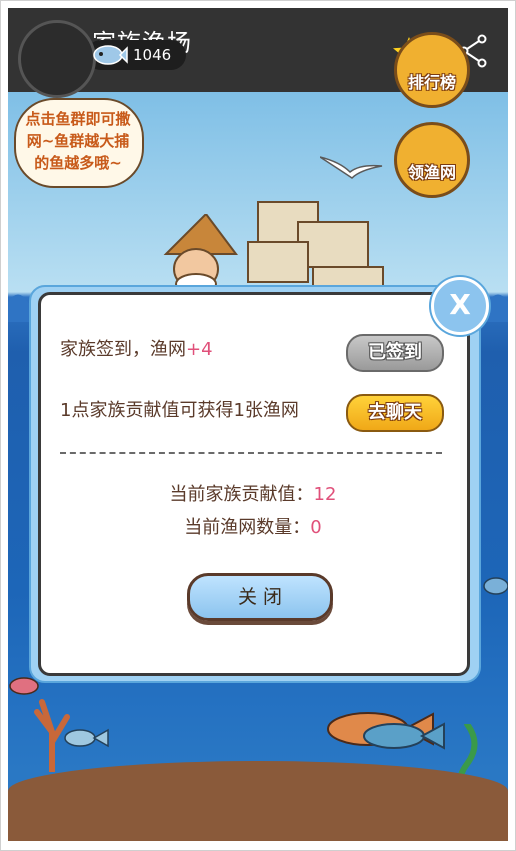 This screenshot has height=851, width=516. What do you see at coordinates (251, 453) in the screenshot?
I see `divider` at bounding box center [251, 453].